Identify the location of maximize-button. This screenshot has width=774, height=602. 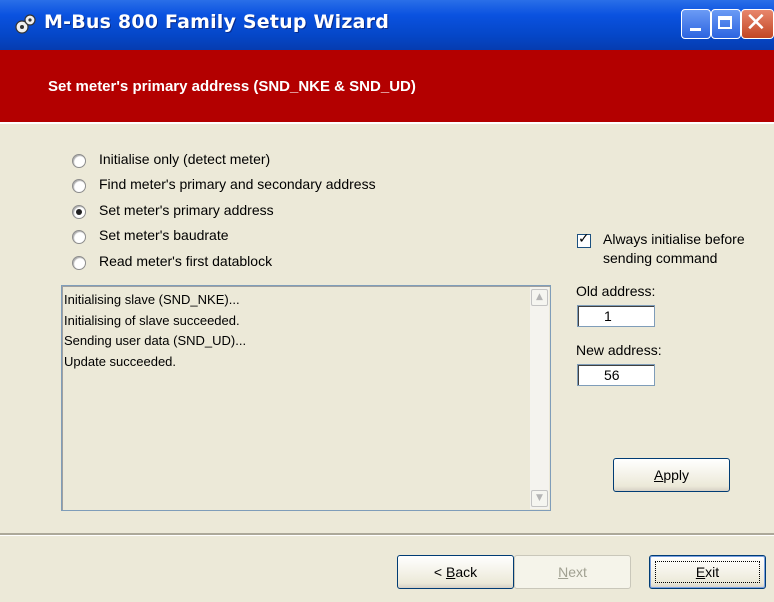
(726, 24).